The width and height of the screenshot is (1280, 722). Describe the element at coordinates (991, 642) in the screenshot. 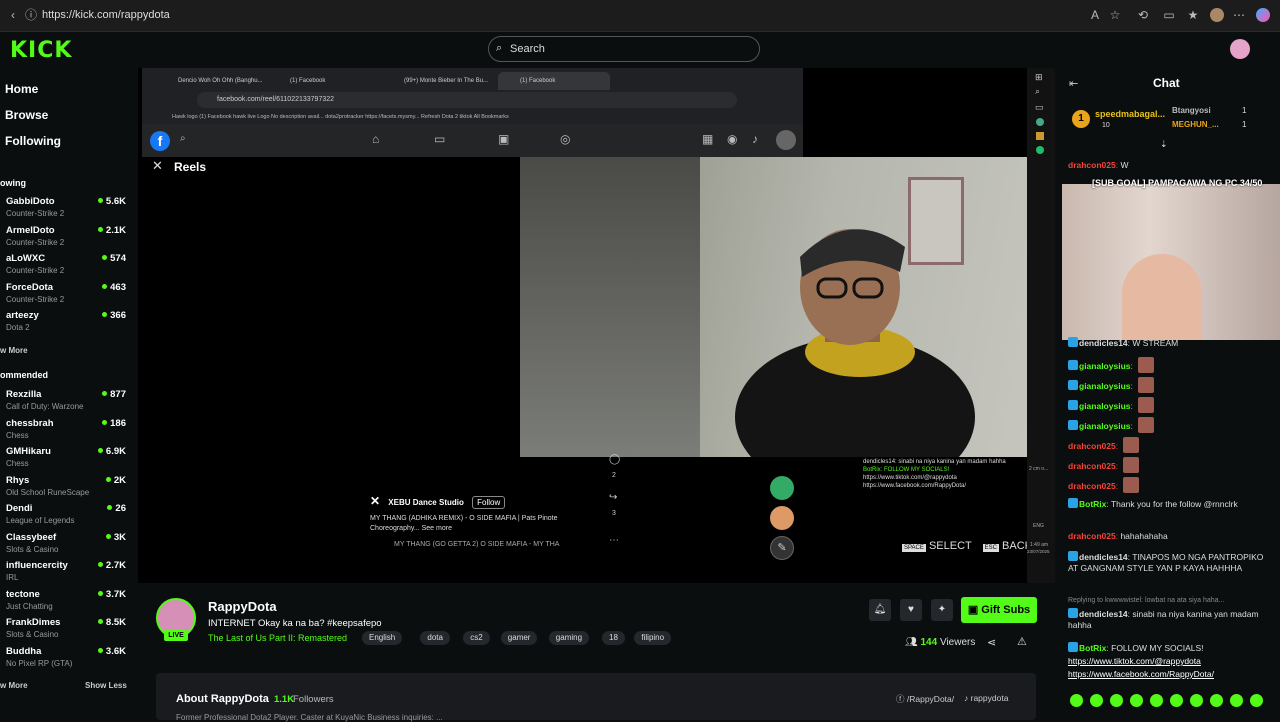

I see `share-icon: ⋖` at that location.